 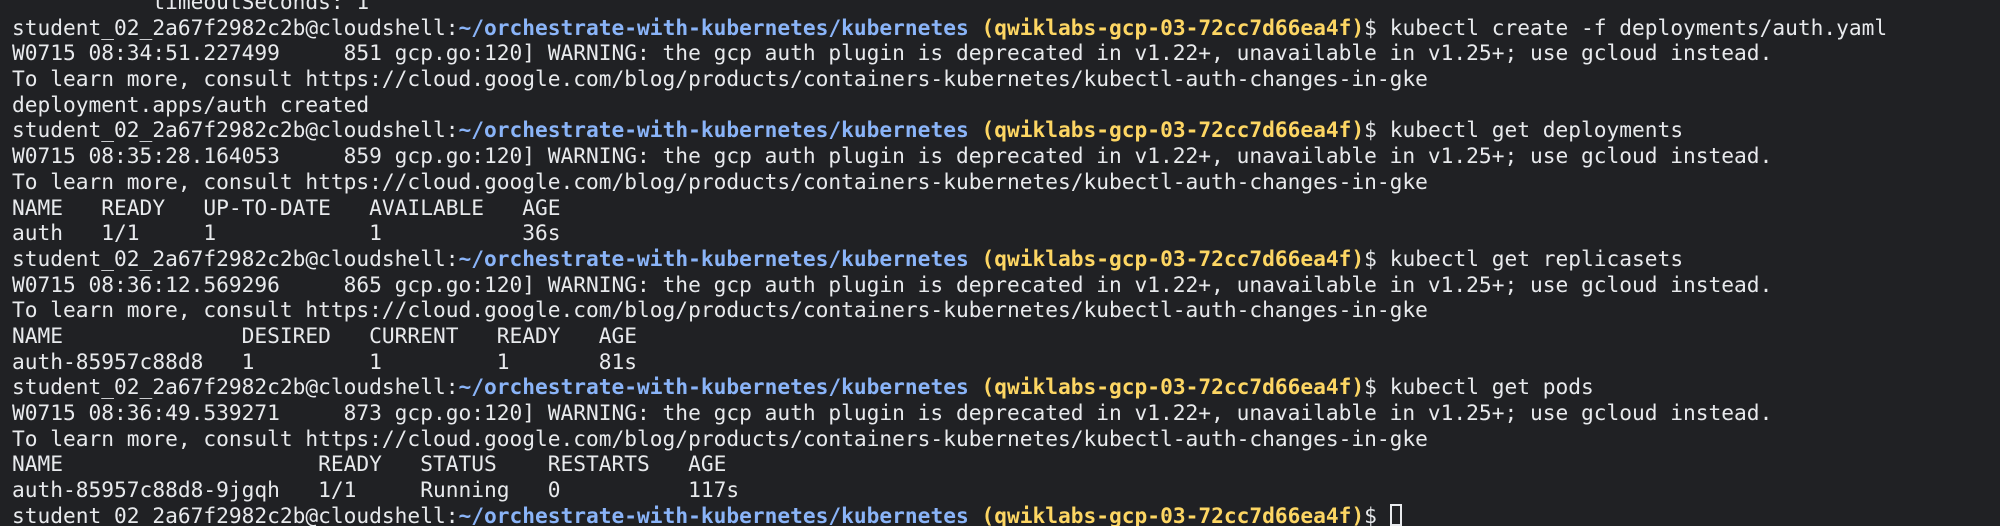 What do you see at coordinates (191, 7) in the screenshot?
I see `output-text: timeoutSeconds: 1` at bounding box center [191, 7].